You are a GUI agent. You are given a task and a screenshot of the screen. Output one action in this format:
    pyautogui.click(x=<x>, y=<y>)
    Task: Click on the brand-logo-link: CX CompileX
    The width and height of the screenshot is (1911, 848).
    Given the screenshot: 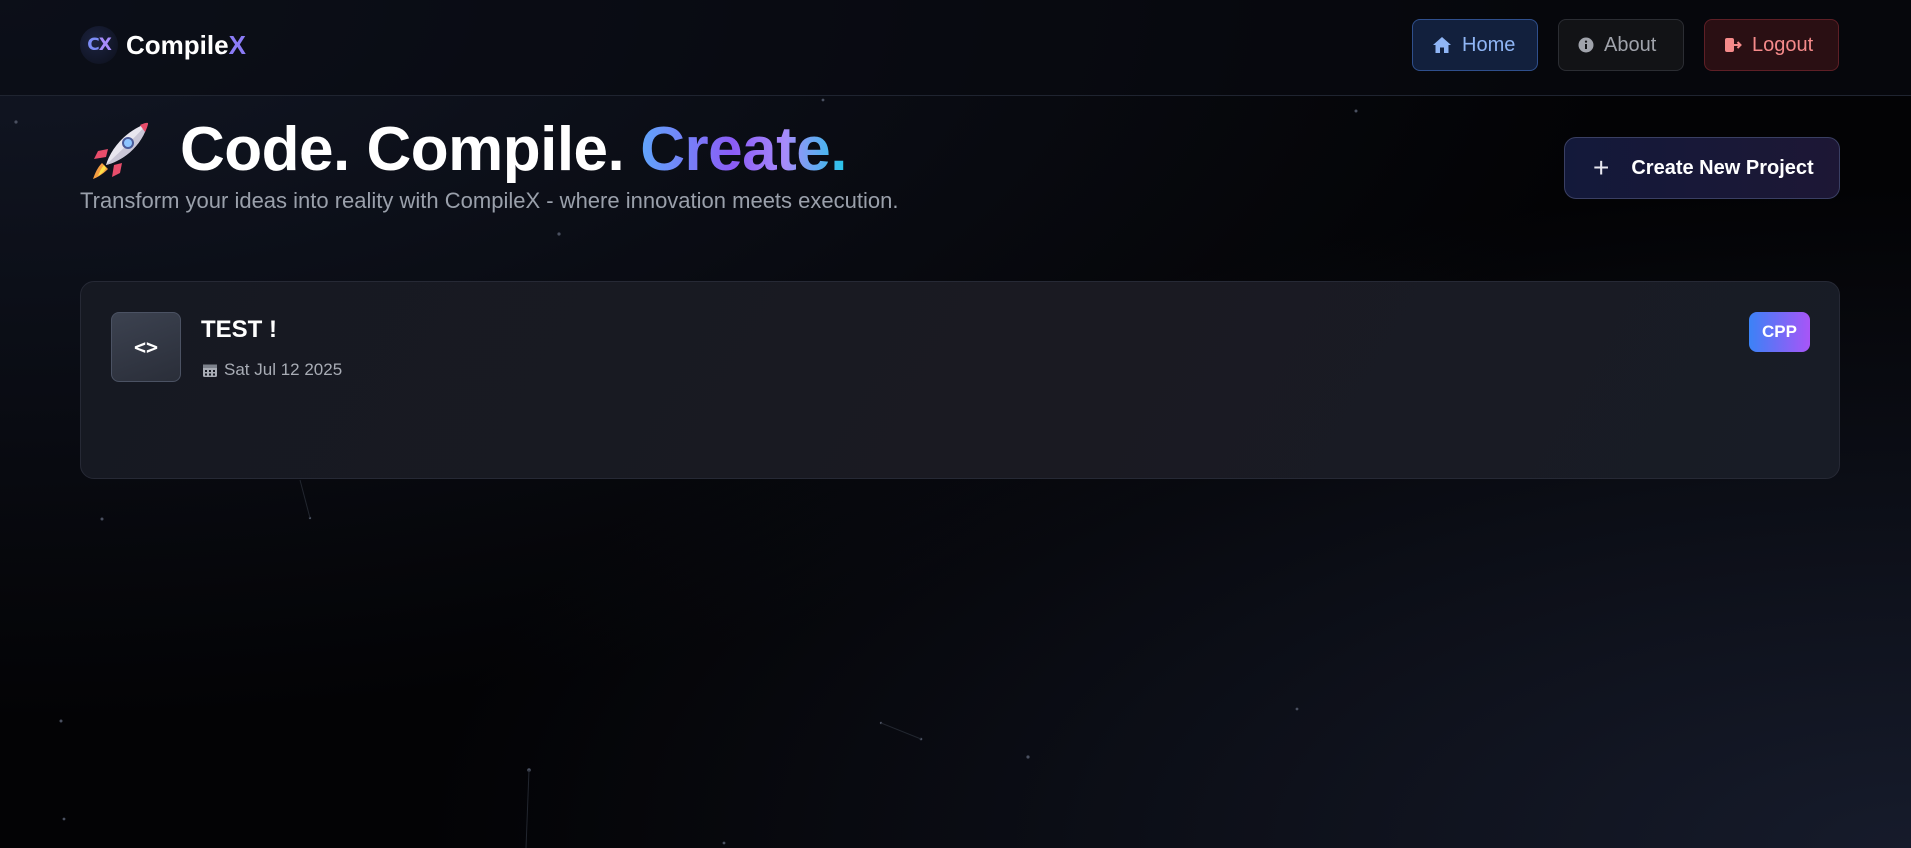 What is the action you would take?
    pyautogui.click(x=163, y=45)
    